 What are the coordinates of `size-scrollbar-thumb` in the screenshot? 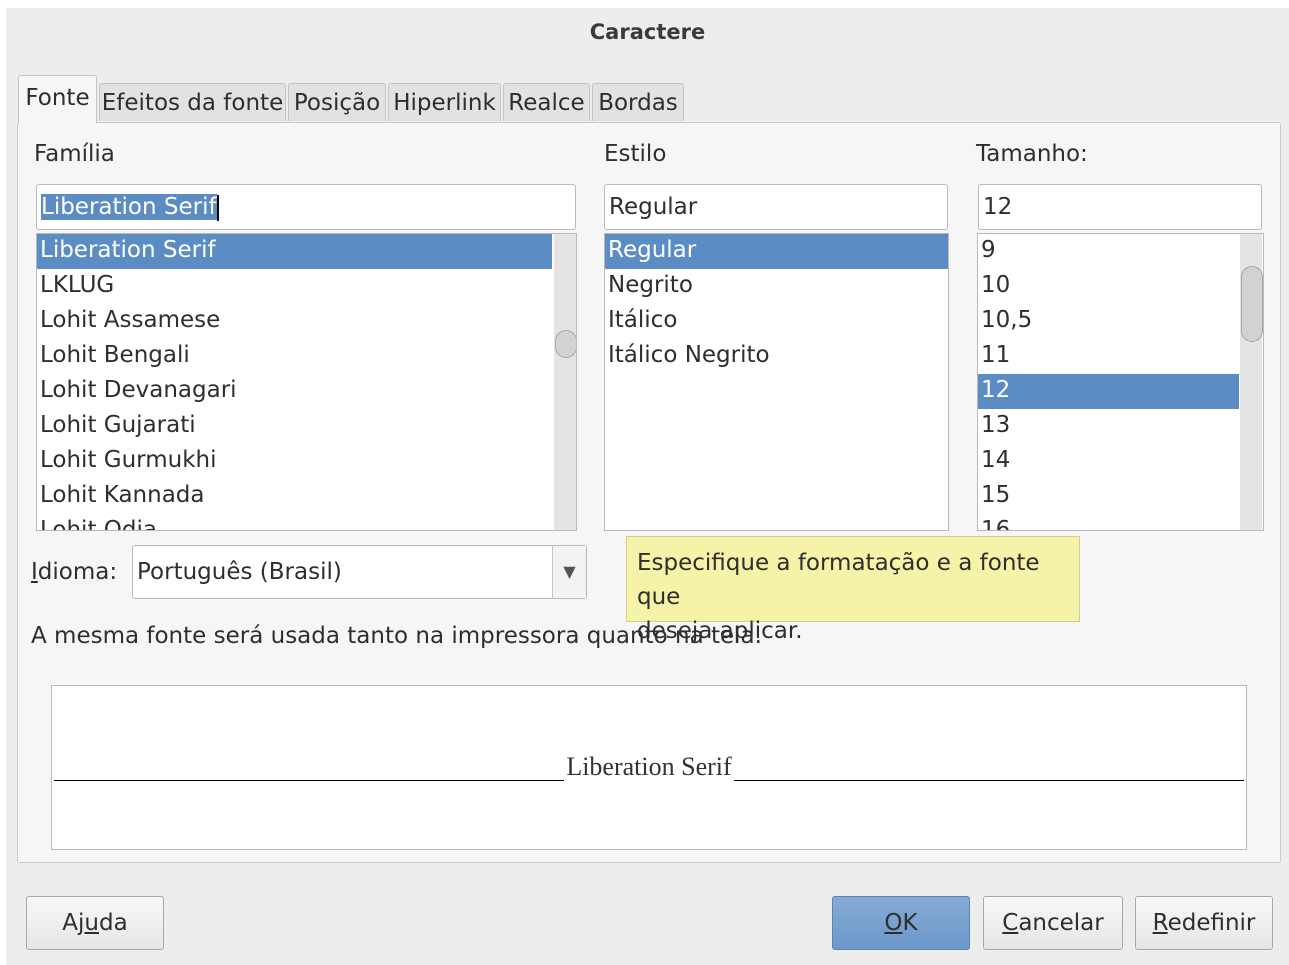 It's located at (1252, 304).